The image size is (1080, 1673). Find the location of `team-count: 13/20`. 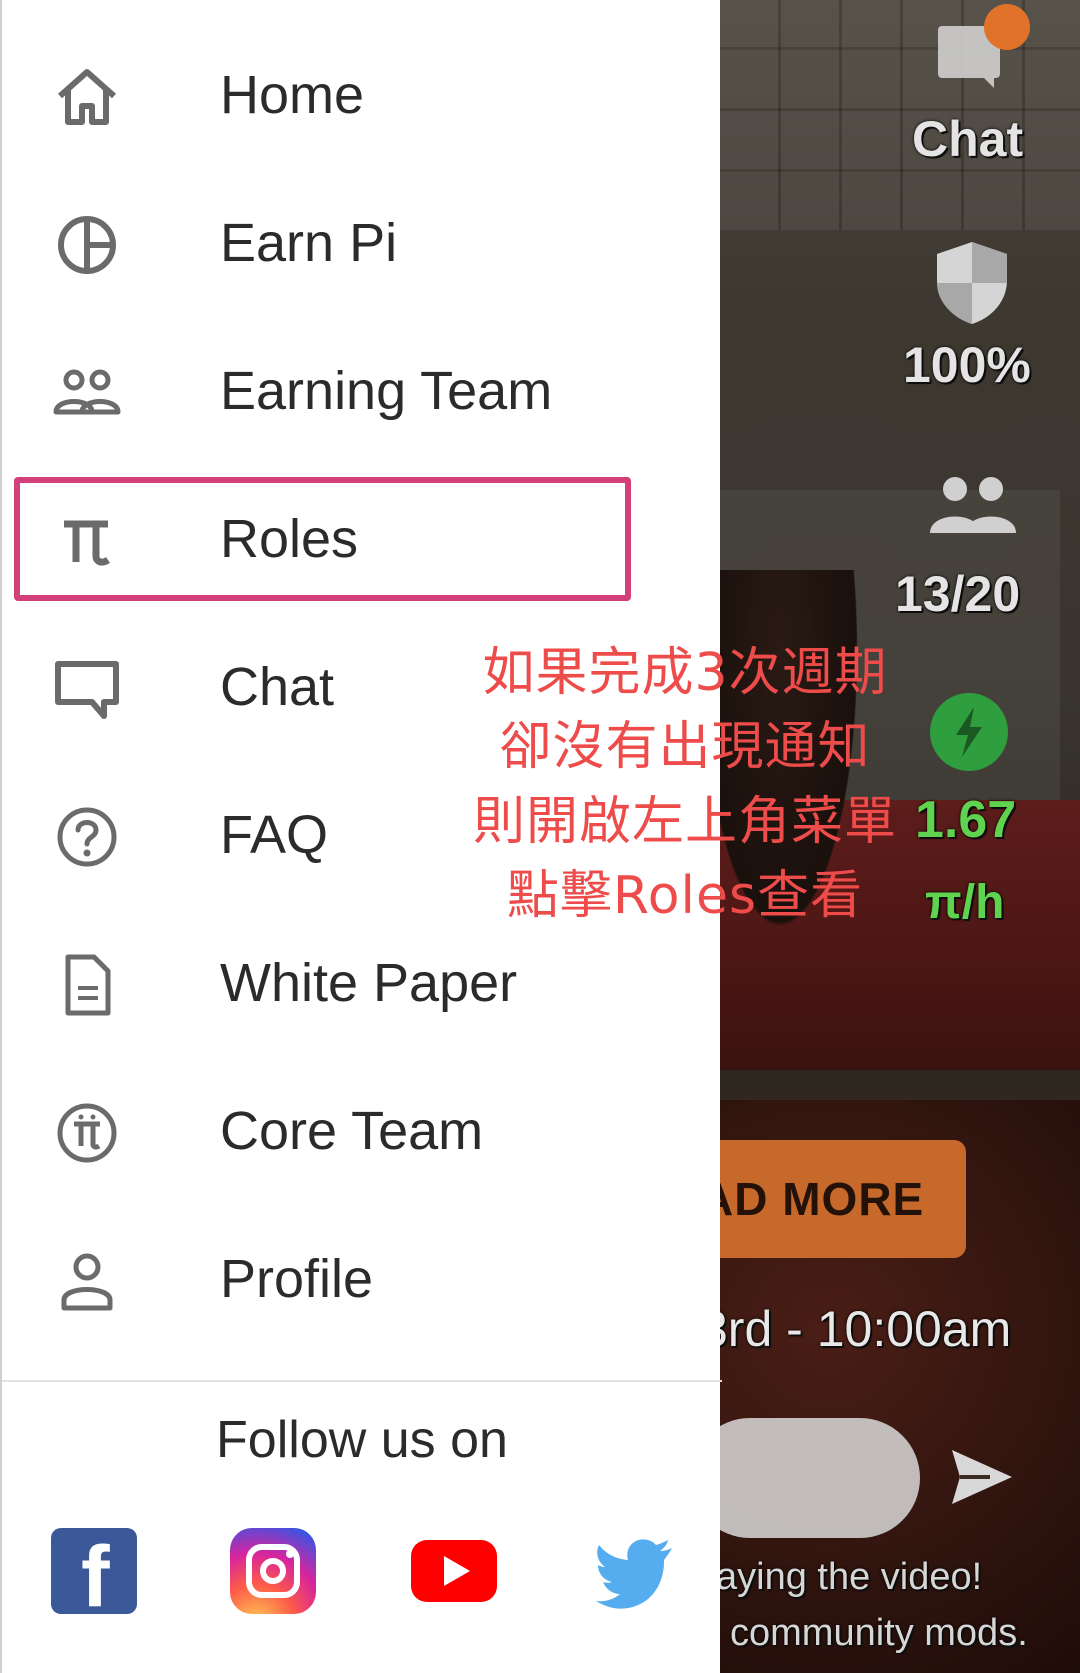

team-count: 13/20 is located at coordinates (958, 594).